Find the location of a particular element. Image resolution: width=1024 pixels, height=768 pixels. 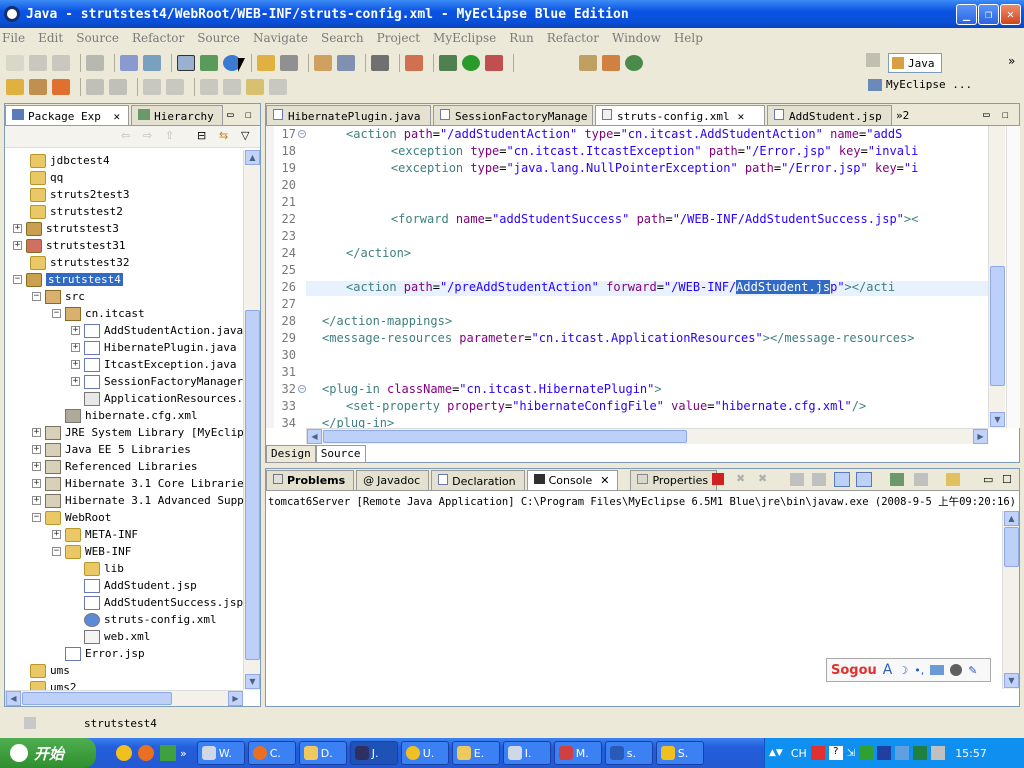

tree-item-cn-itcast: − cn.itcast is located at coordinates (98, 313).